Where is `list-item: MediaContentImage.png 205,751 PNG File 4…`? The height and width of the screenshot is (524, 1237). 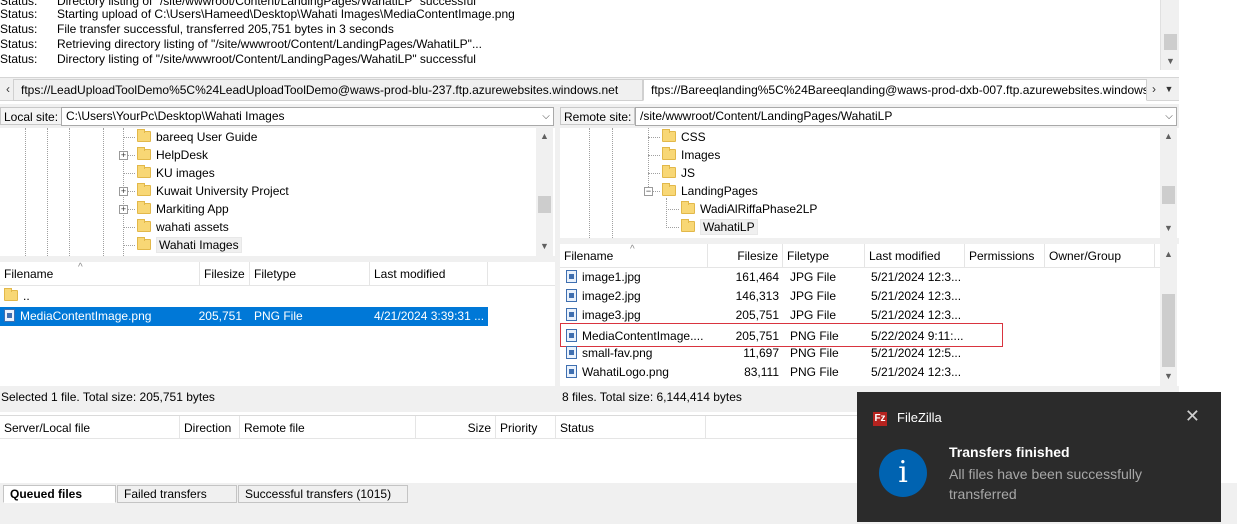 list-item: MediaContentImage.png 205,751 PNG File 4… is located at coordinates (244, 316).